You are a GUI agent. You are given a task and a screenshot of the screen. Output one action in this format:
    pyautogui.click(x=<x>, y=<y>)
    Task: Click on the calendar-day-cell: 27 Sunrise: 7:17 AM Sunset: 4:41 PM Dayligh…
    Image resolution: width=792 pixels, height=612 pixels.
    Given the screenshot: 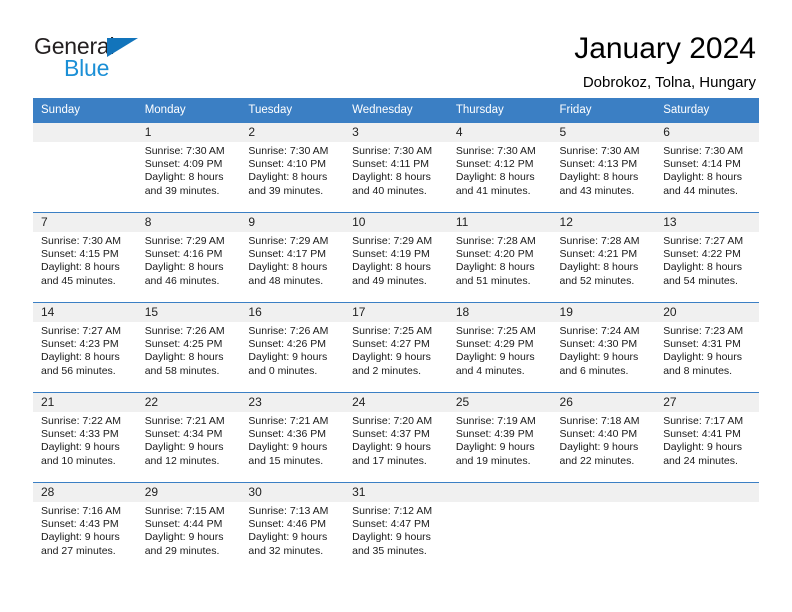 What is the action you would take?
    pyautogui.click(x=707, y=437)
    